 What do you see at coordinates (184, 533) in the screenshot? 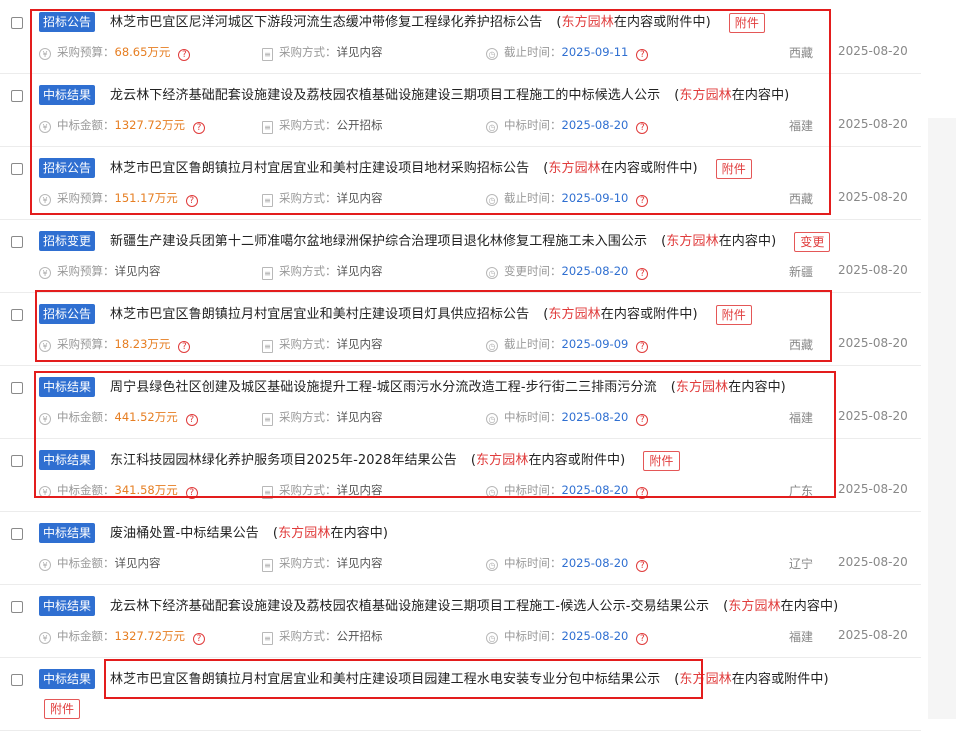
I see `notice-title-text: 废油桶处置-中标结果公告` at bounding box center [184, 533].